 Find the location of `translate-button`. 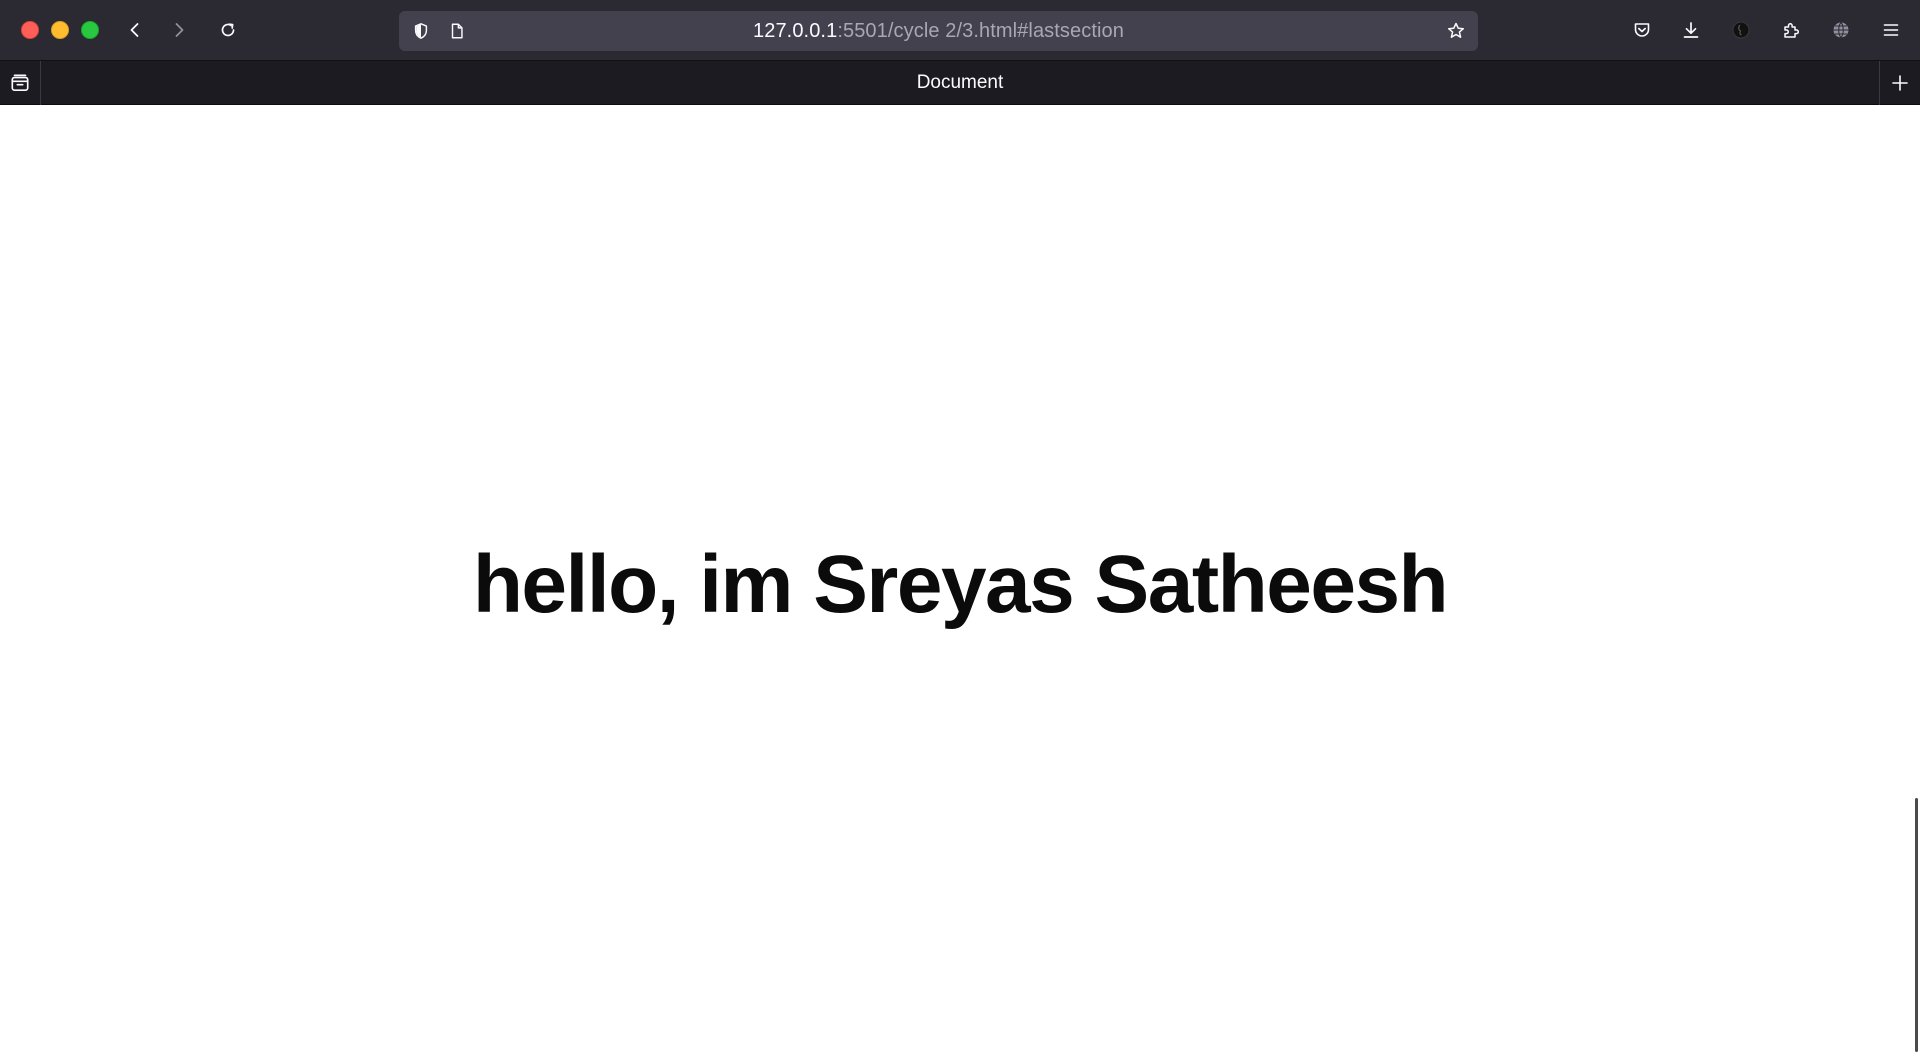

translate-button is located at coordinates (1841, 30).